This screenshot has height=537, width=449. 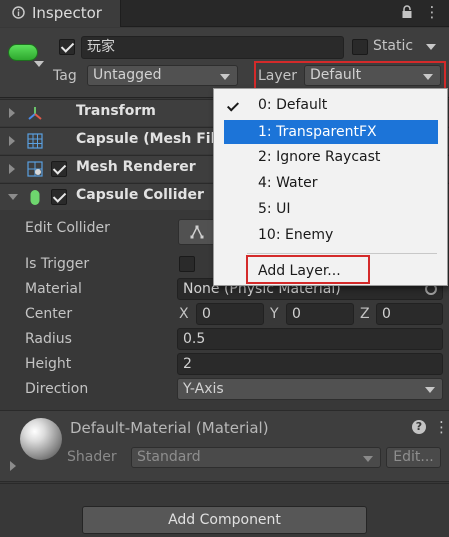 What do you see at coordinates (169, 428) in the screenshot?
I see `material-title: Default-Material (Material)` at bounding box center [169, 428].